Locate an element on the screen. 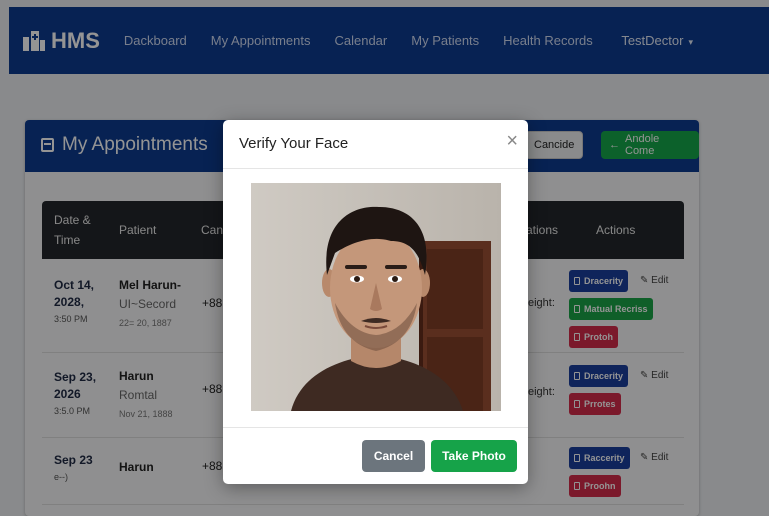 The image size is (769, 516). cancel-button: Cancel is located at coordinates (393, 456).